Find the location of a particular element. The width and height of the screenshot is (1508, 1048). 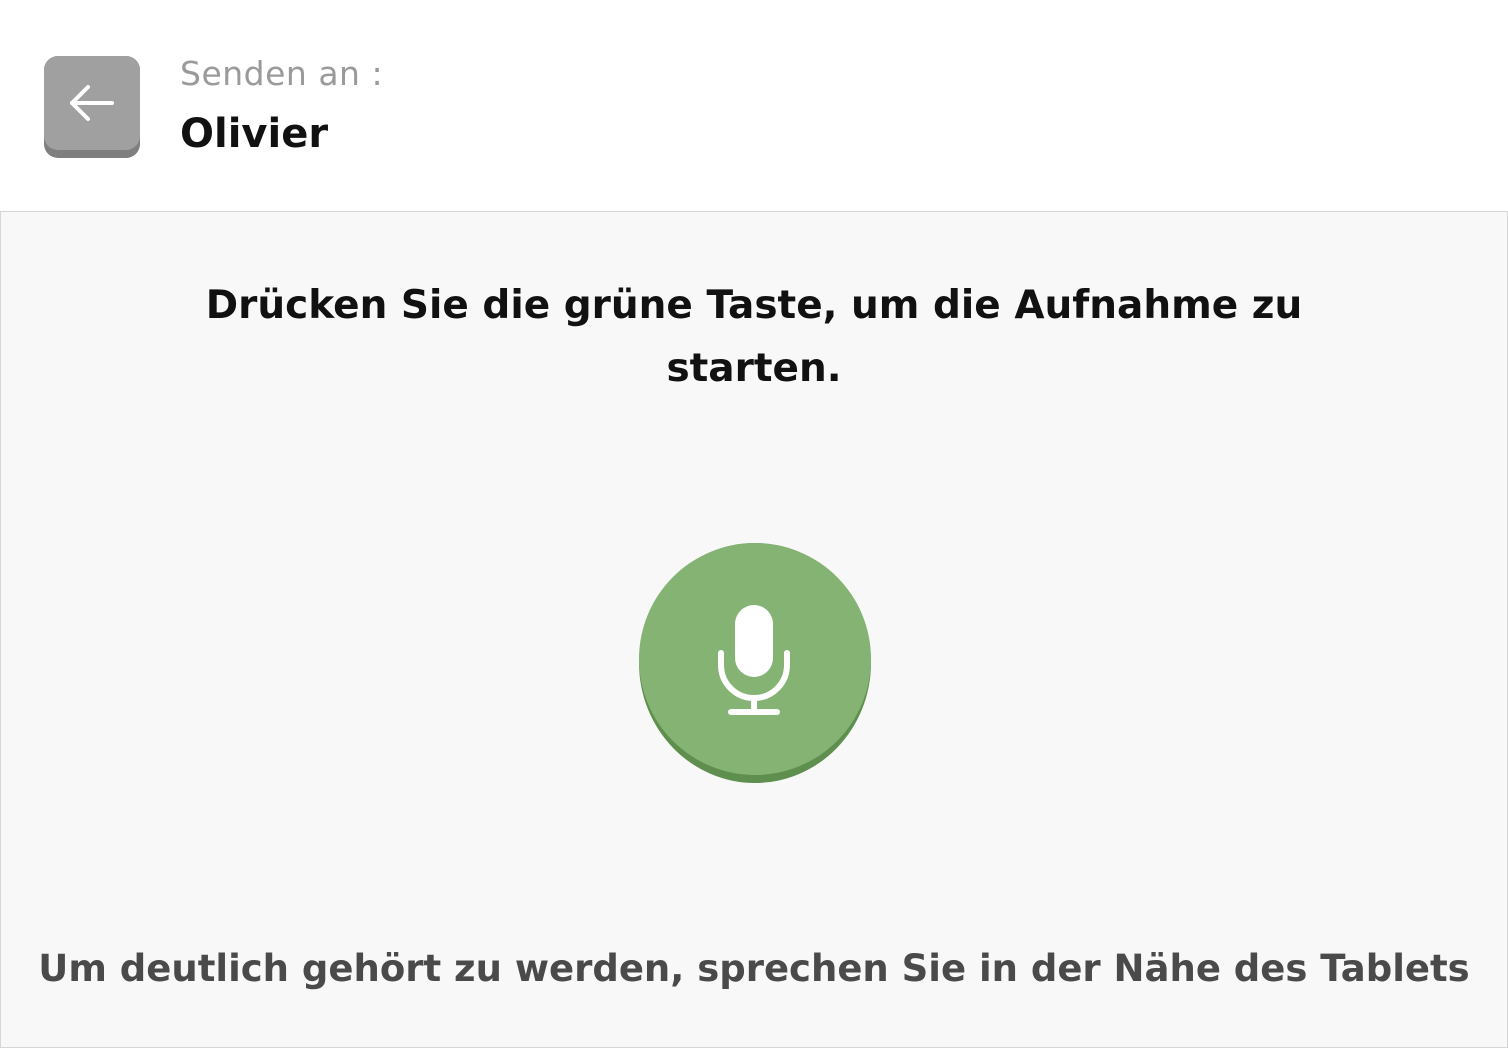

recipient-name: Olivier is located at coordinates (254, 134).